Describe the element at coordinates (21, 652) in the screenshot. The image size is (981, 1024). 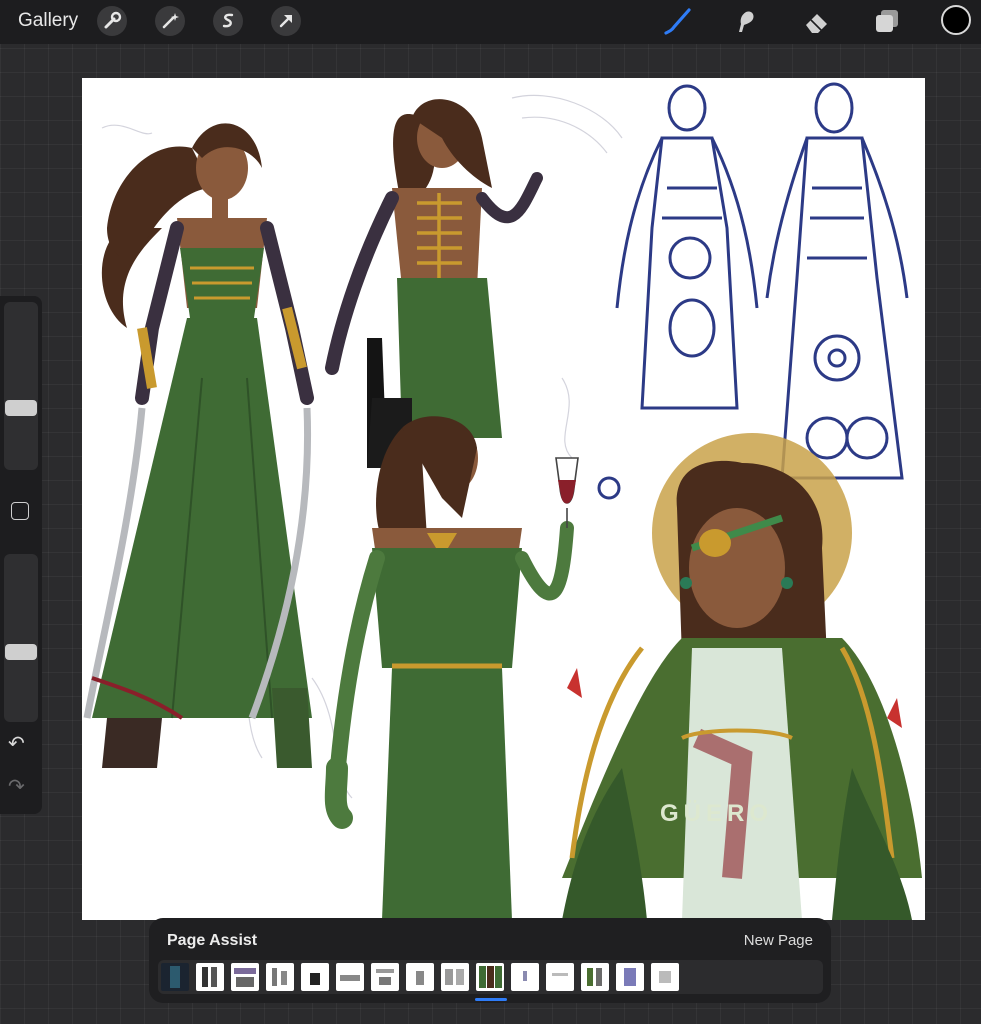
I see `opacity-handle` at that location.